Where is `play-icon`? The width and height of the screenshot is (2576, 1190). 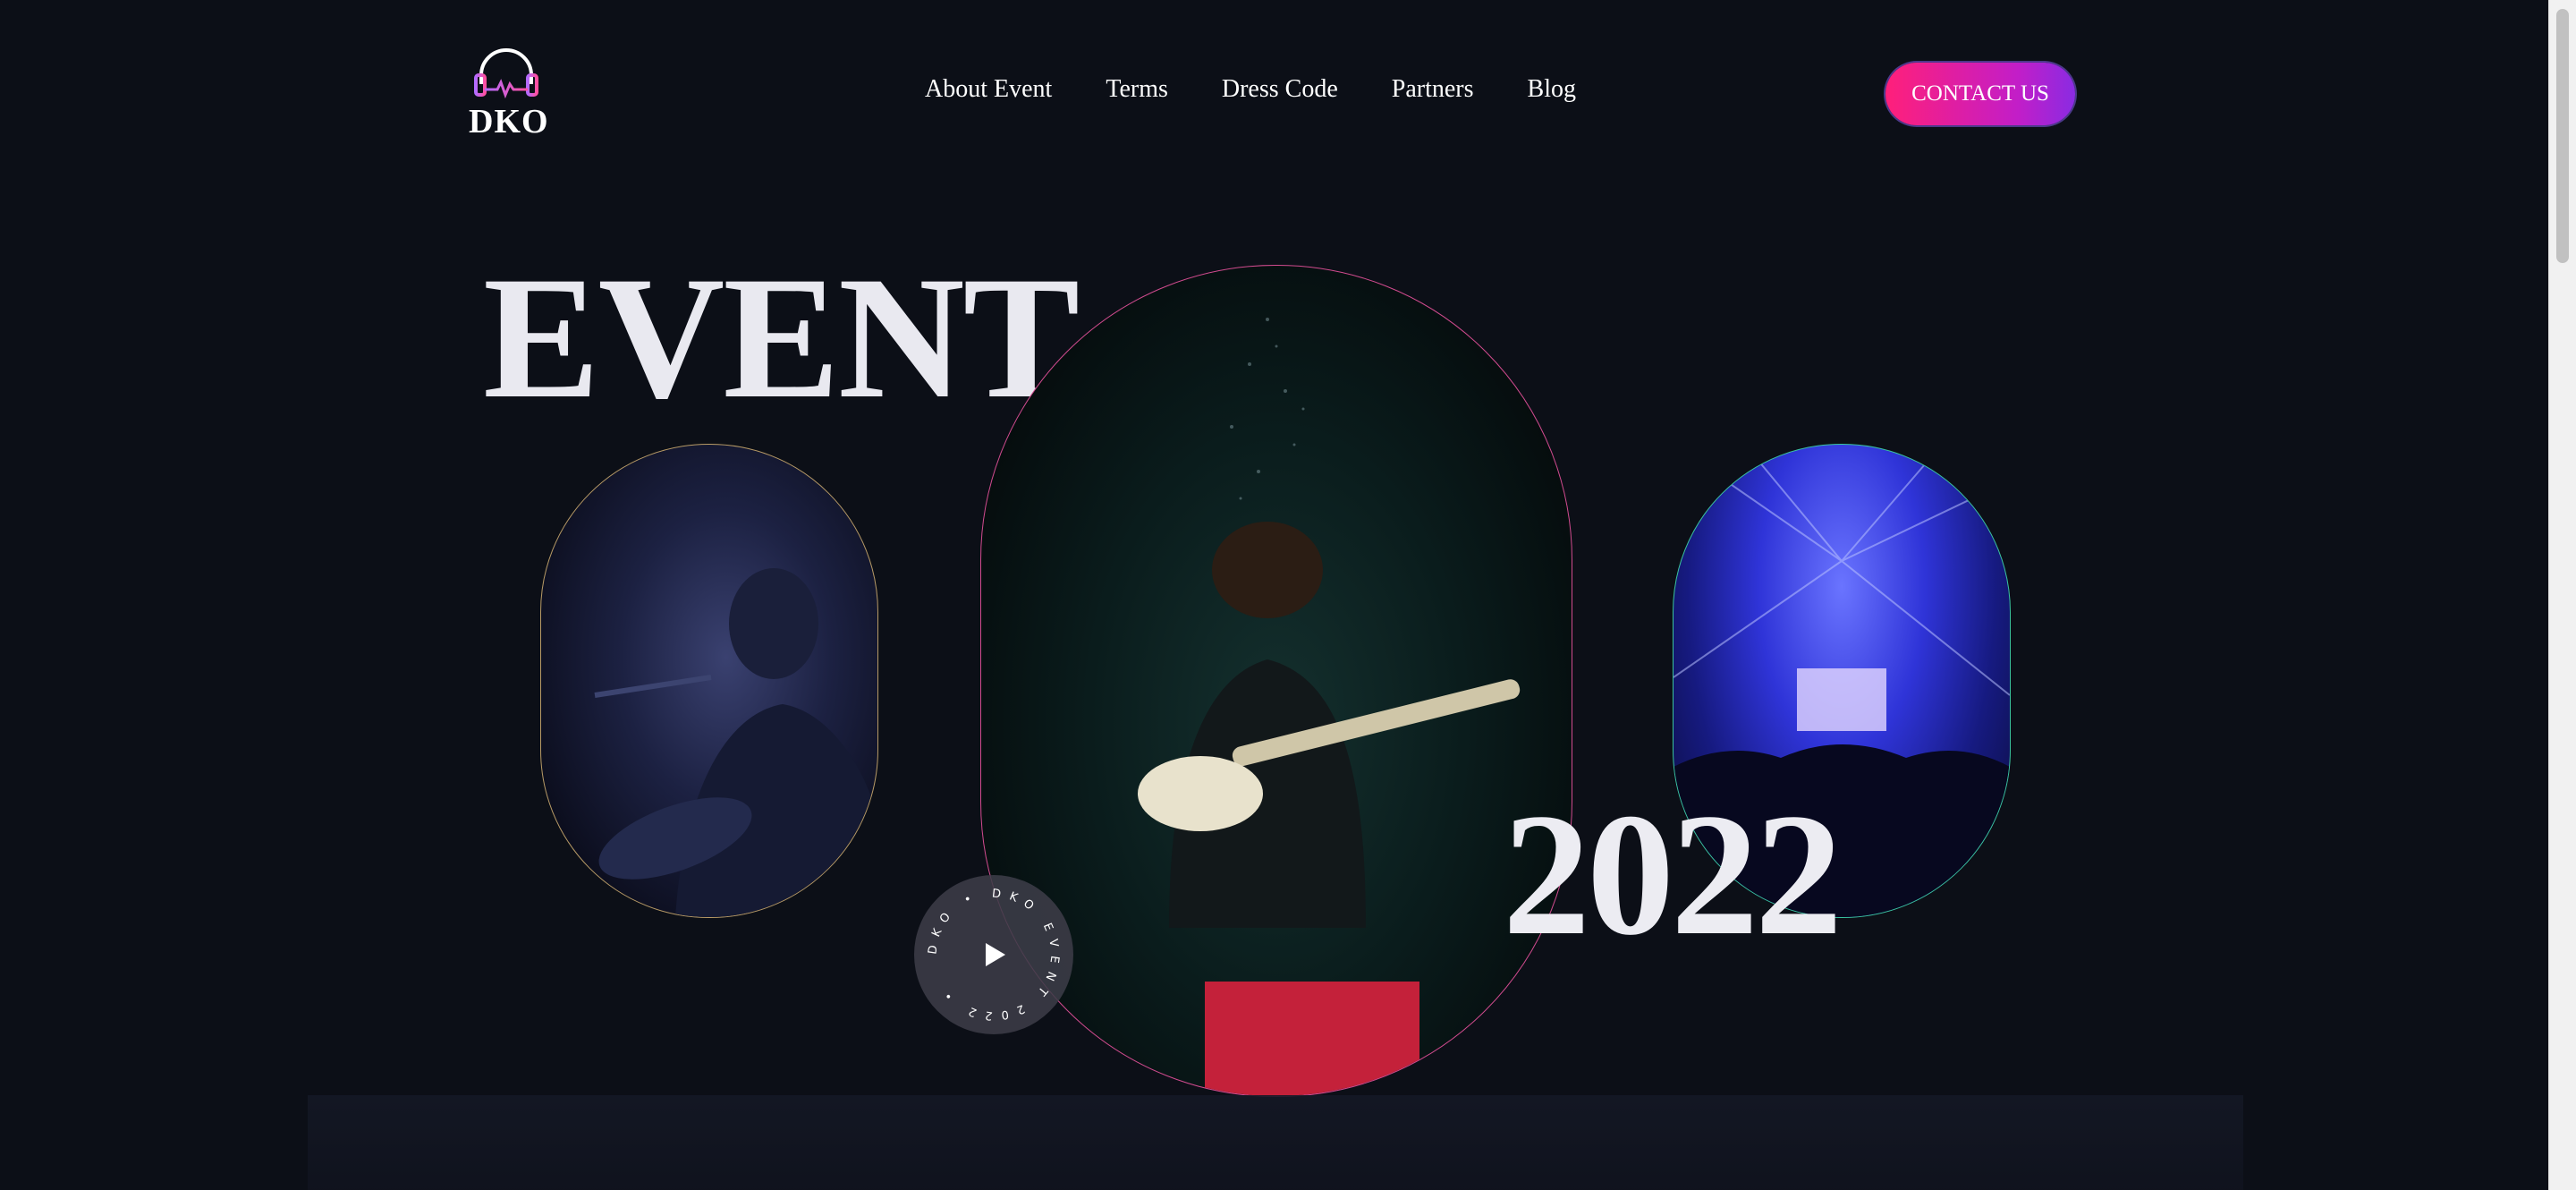
play-icon is located at coordinates (993, 954).